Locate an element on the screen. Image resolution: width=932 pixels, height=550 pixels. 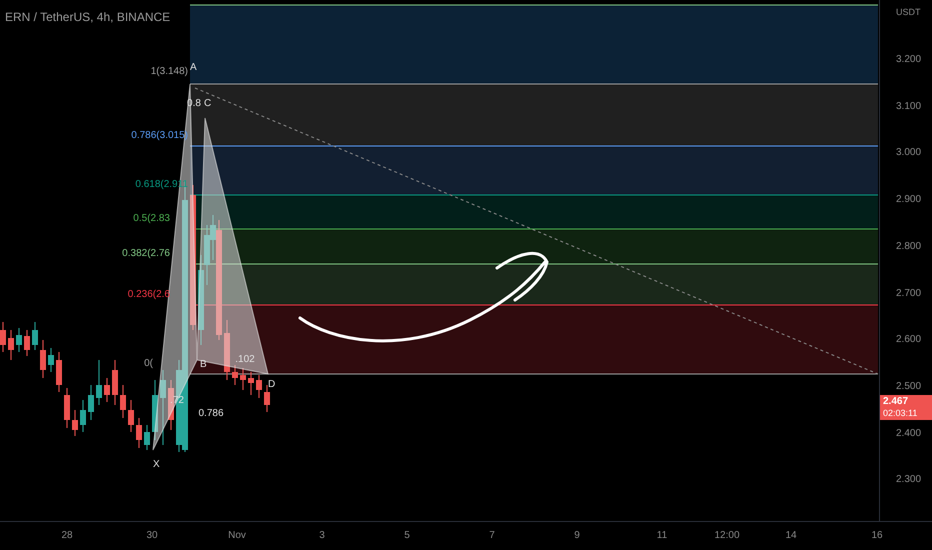
fib-level-label: 0.382(2.76 is located at coordinates (146, 253).